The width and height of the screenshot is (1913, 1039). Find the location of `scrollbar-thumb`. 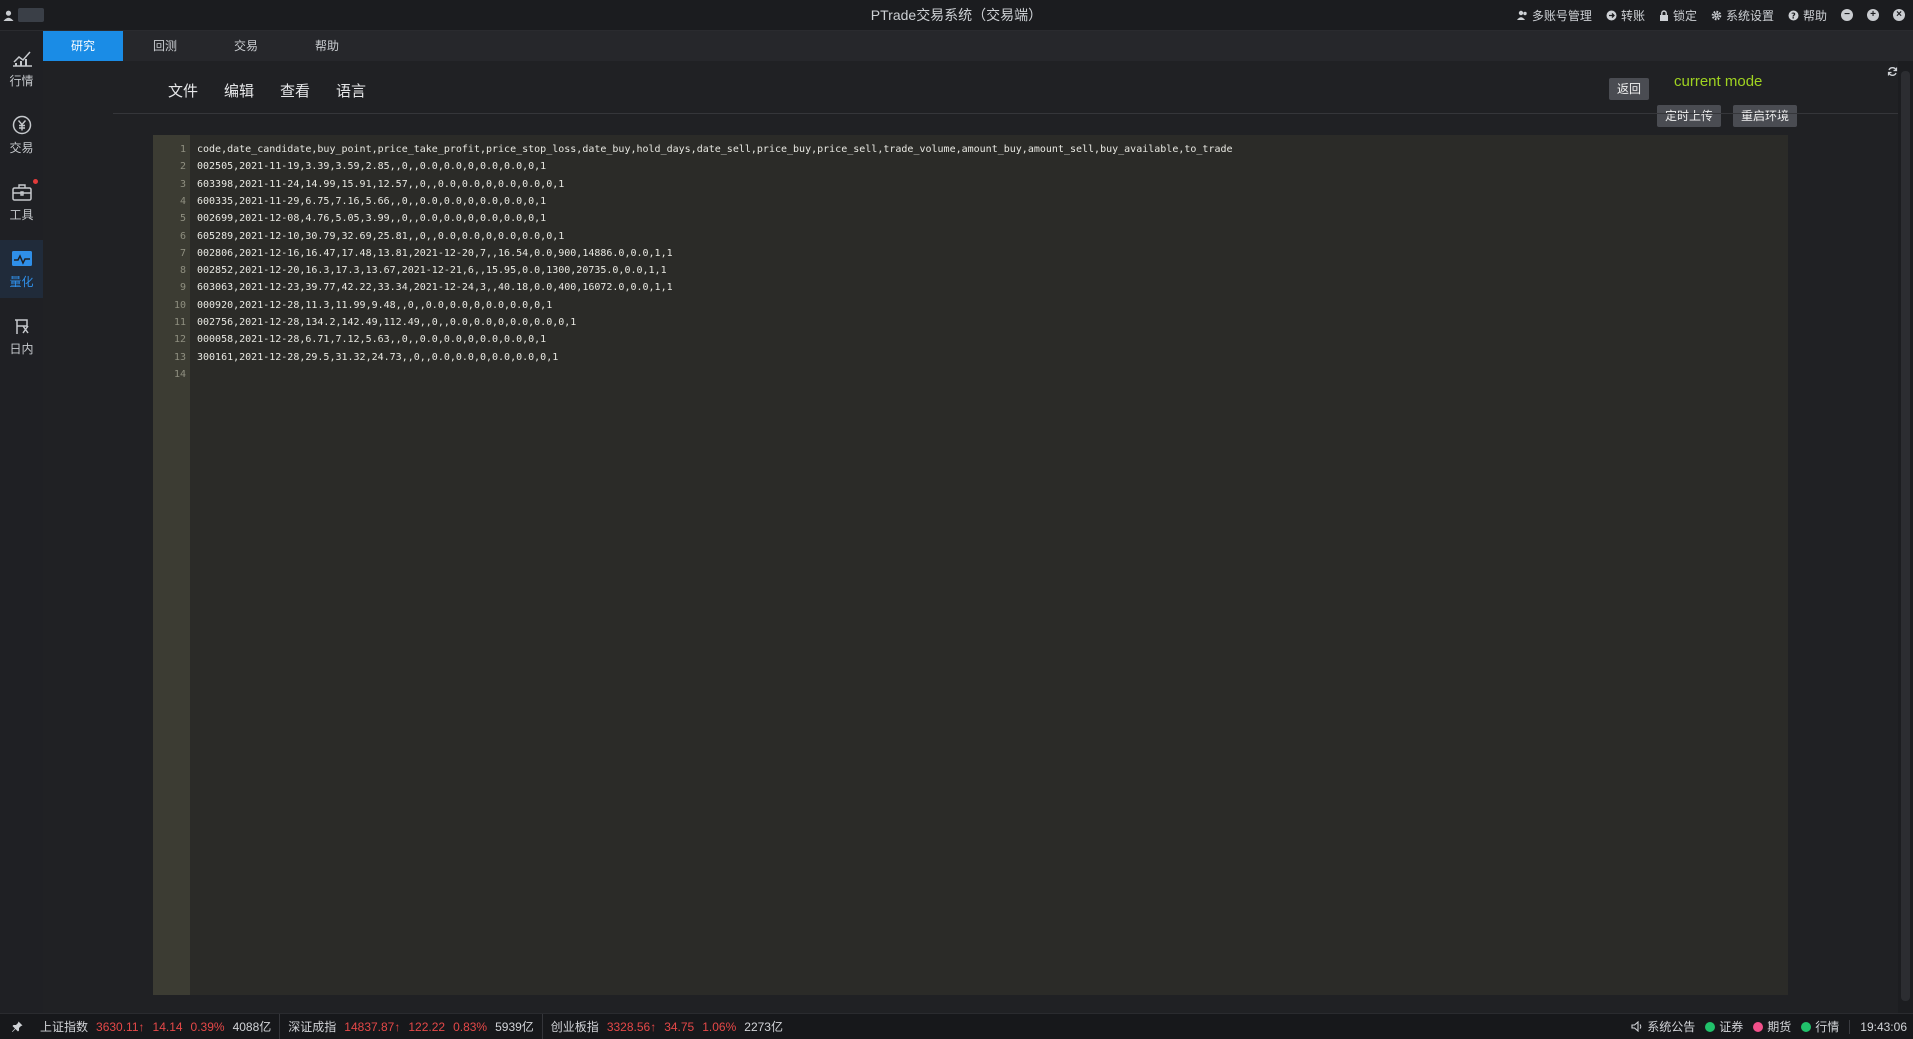

scrollbar-thumb is located at coordinates (1905, 536).